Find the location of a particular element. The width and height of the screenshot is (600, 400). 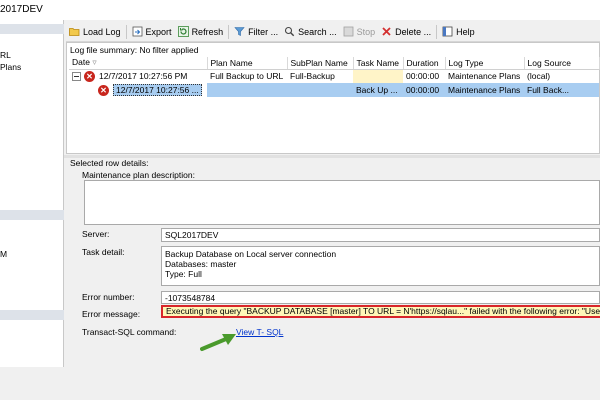

delete-icon is located at coordinates (386, 31).